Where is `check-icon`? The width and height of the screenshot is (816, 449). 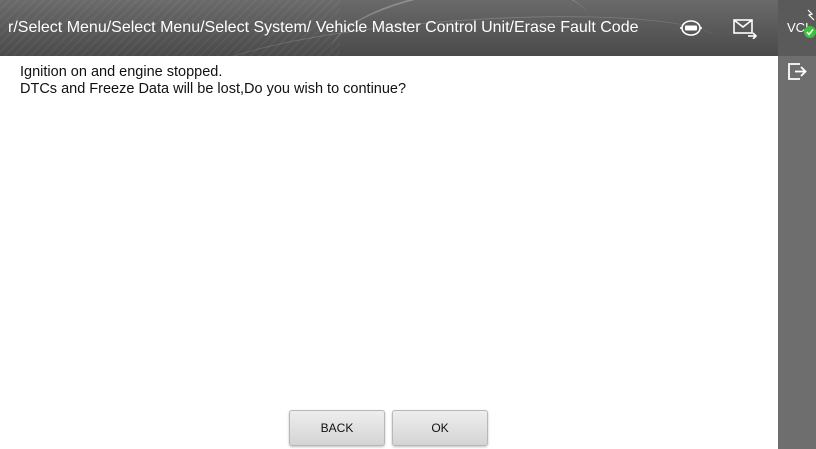
check-icon is located at coordinates (810, 32).